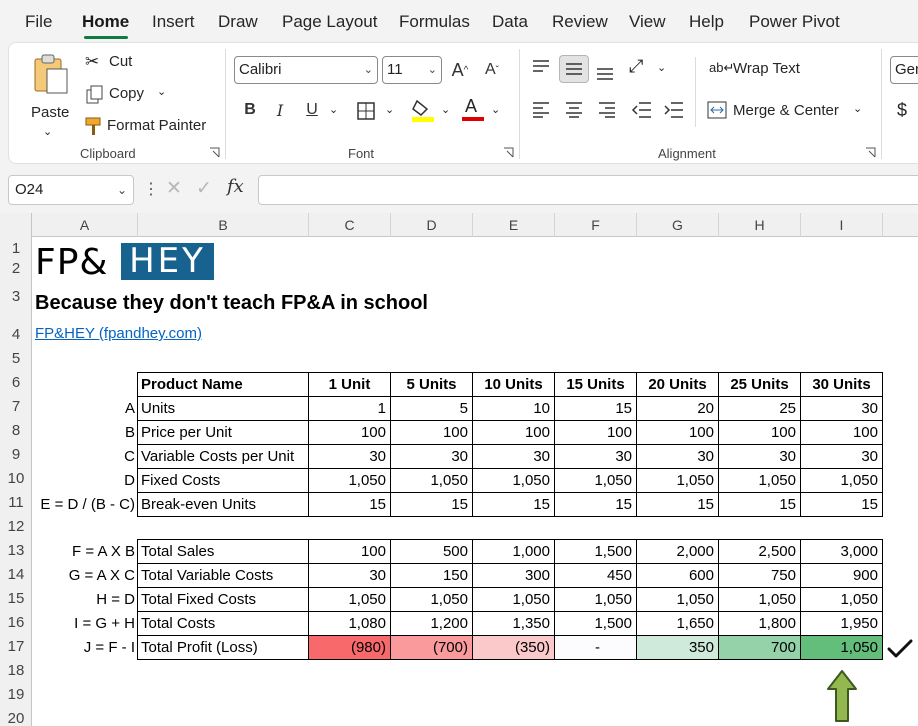 This screenshot has height=726, width=918. Describe the element at coordinates (16, 599) in the screenshot. I see `row-header-15: 15` at that location.